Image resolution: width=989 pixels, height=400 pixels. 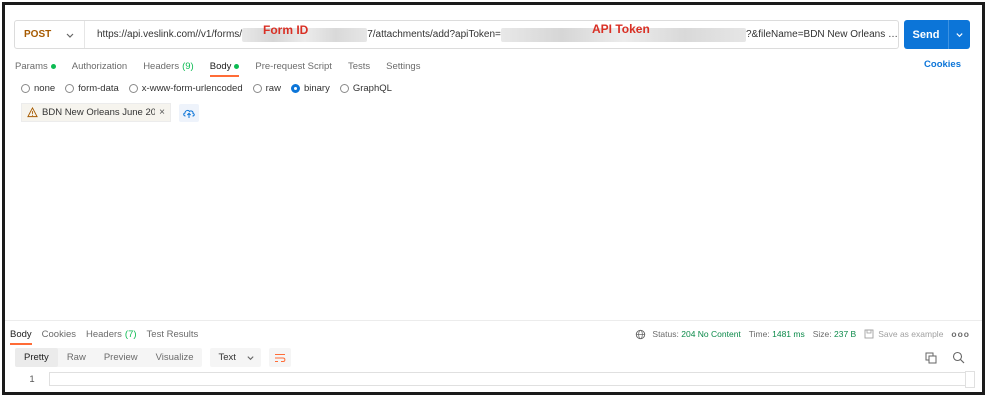 I want to click on tab-label: Test Results, so click(x=172, y=334).